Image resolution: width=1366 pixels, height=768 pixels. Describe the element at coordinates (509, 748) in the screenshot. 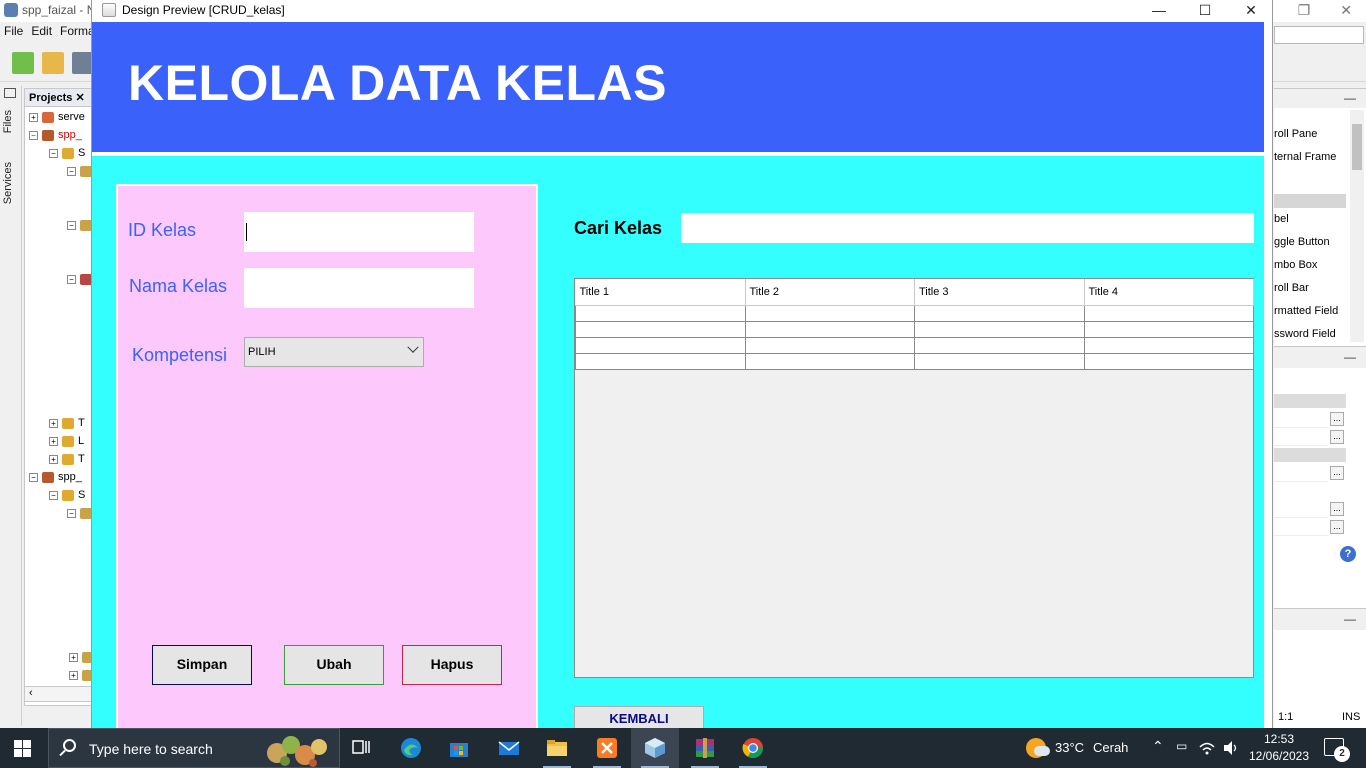

I see `taskbar-mail` at that location.